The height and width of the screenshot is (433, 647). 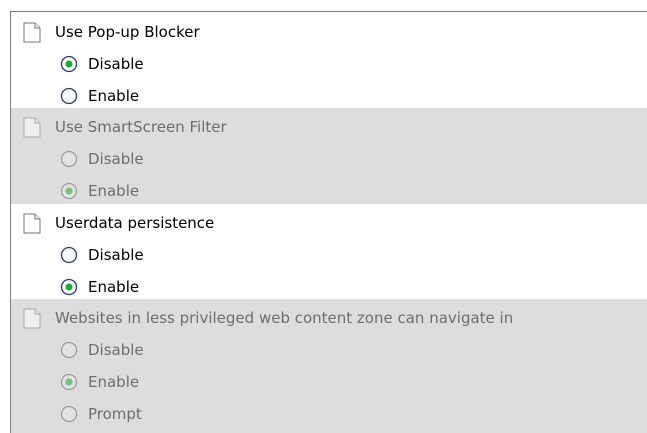 I want to click on policy-row-use-popup-blocker: Use Pop-up Blocker, so click(x=329, y=31).